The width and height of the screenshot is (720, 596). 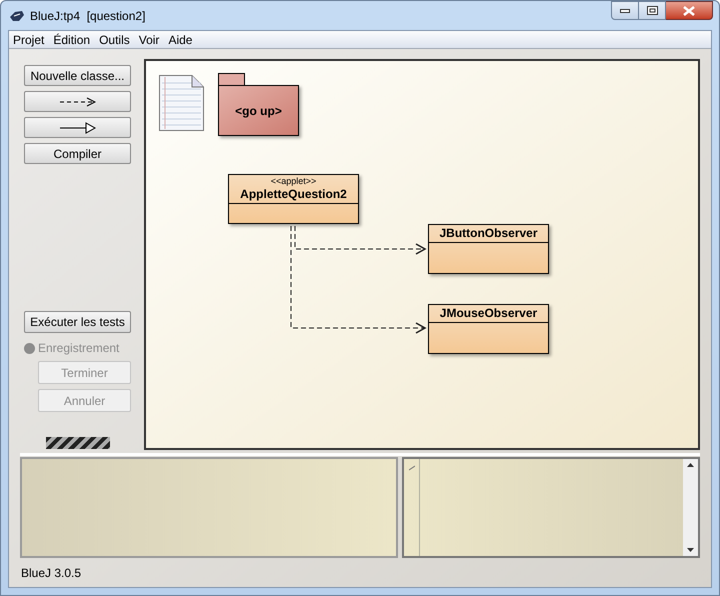 What do you see at coordinates (114, 39) in the screenshot?
I see `menu-item: Outils` at bounding box center [114, 39].